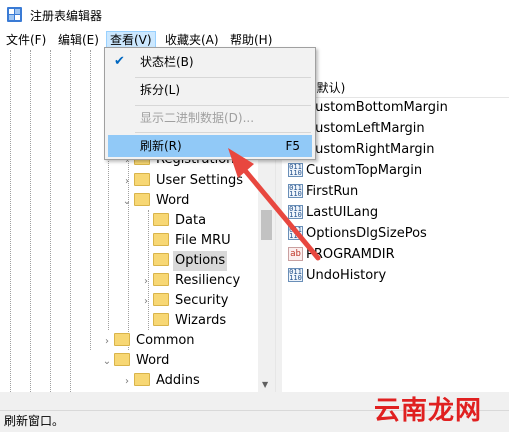  Describe the element at coordinates (395, 275) in the screenshot. I see `value-row: 011 110 UndoHistory` at that location.